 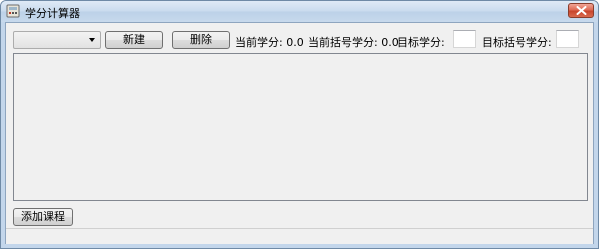 I want to click on target-bracket-credits-label: 目标括号学分:, so click(x=517, y=42).